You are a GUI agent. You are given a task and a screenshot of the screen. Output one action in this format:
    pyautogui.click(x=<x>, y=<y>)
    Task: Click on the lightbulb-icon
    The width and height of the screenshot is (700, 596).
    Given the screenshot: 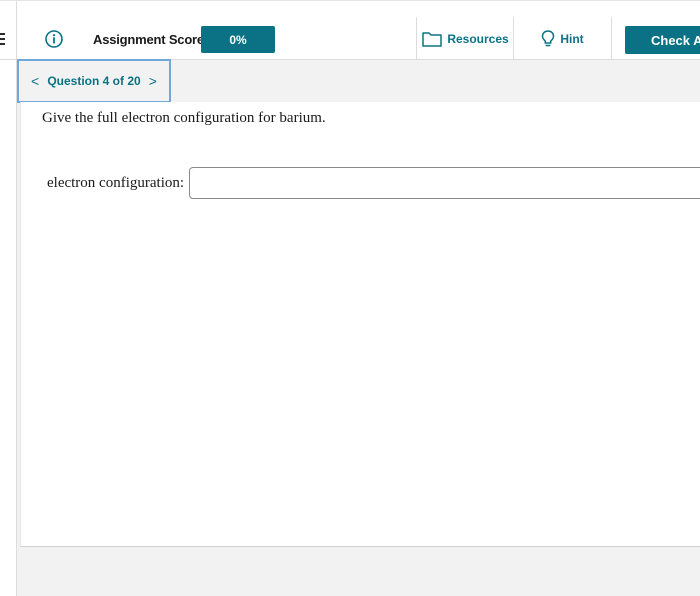 What is the action you would take?
    pyautogui.click(x=548, y=37)
    